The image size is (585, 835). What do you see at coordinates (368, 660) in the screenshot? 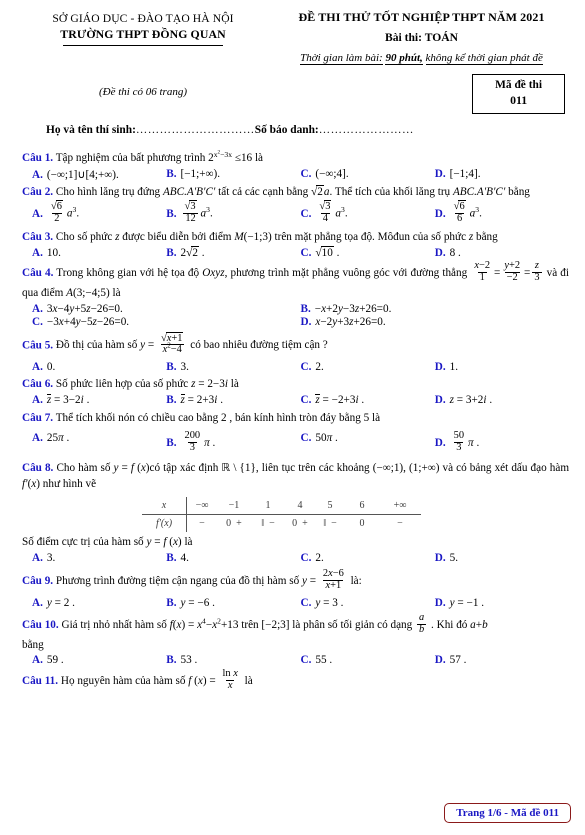
I see `option-10-C: C. 55 .` at bounding box center [368, 660].